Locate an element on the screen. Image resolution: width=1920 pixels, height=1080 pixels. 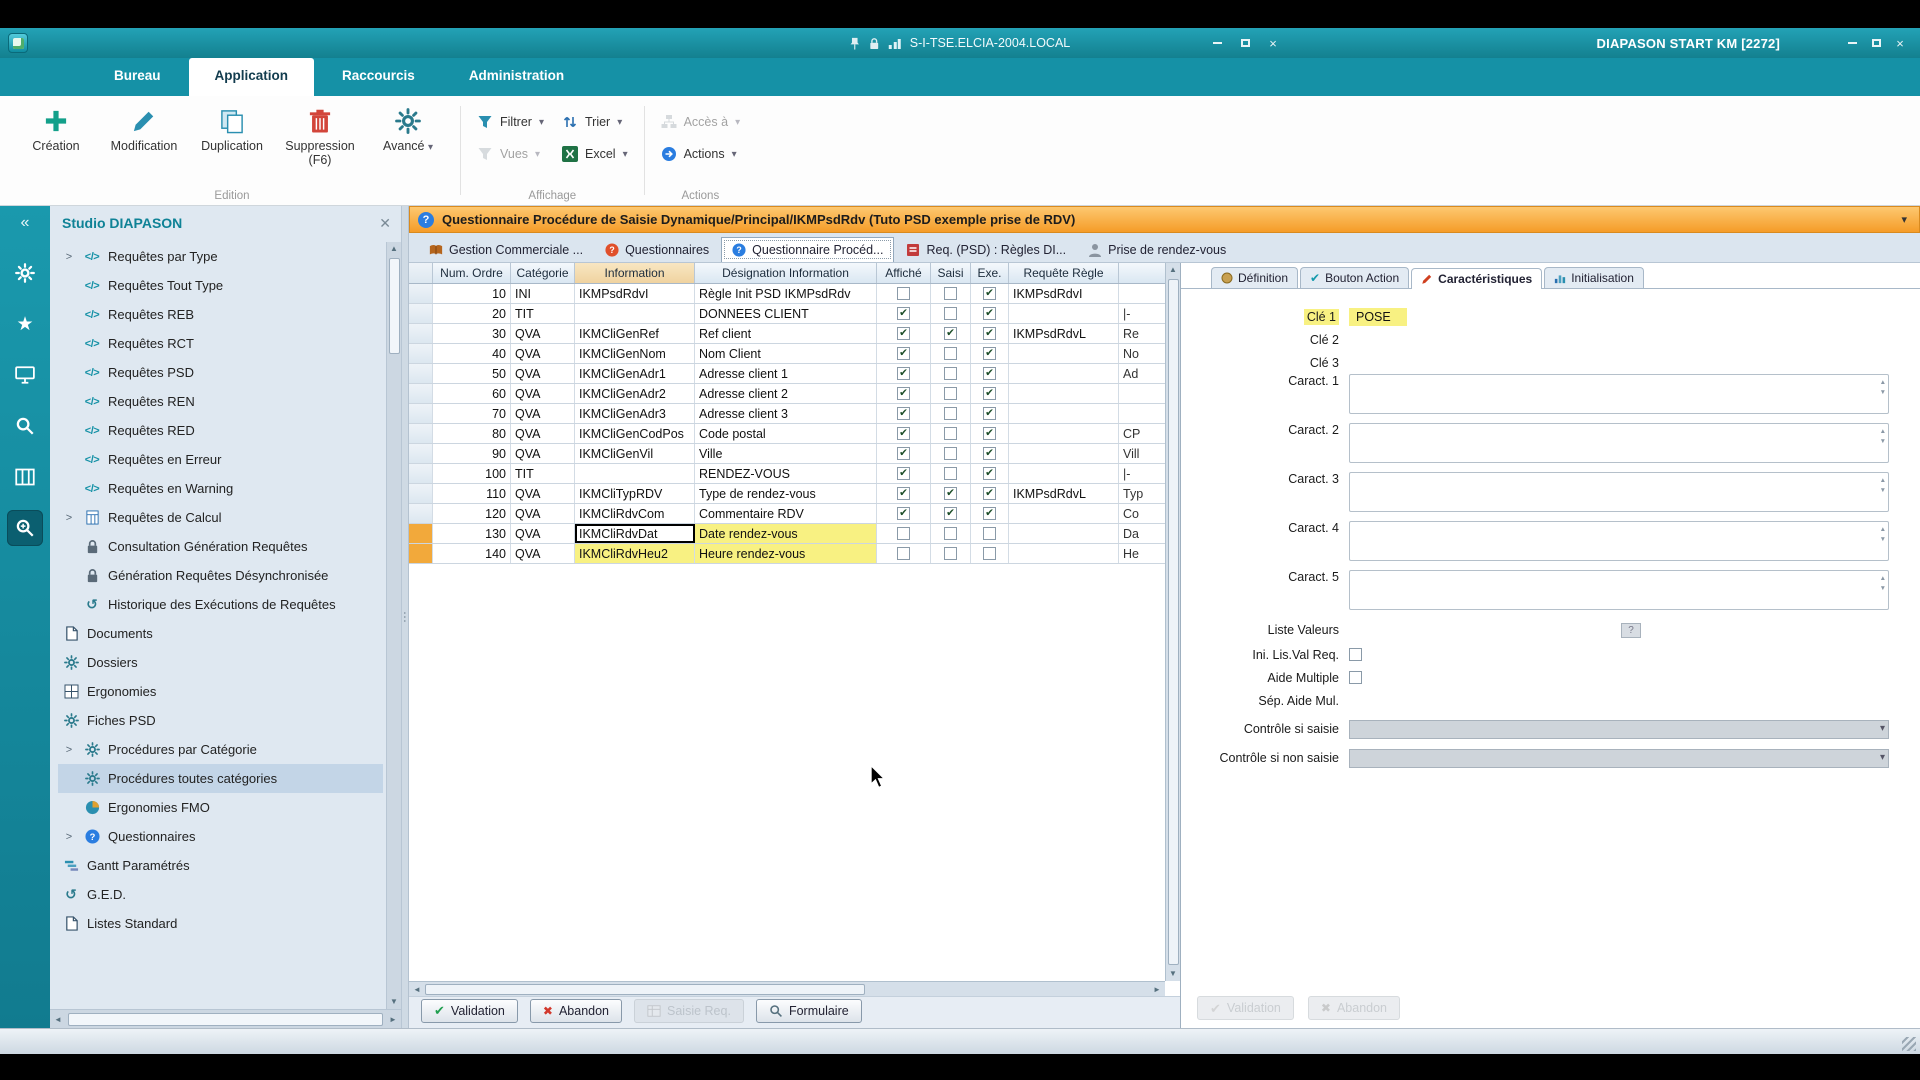
abandon-button: ✖ Abandon is located at coordinates (576, 1010).